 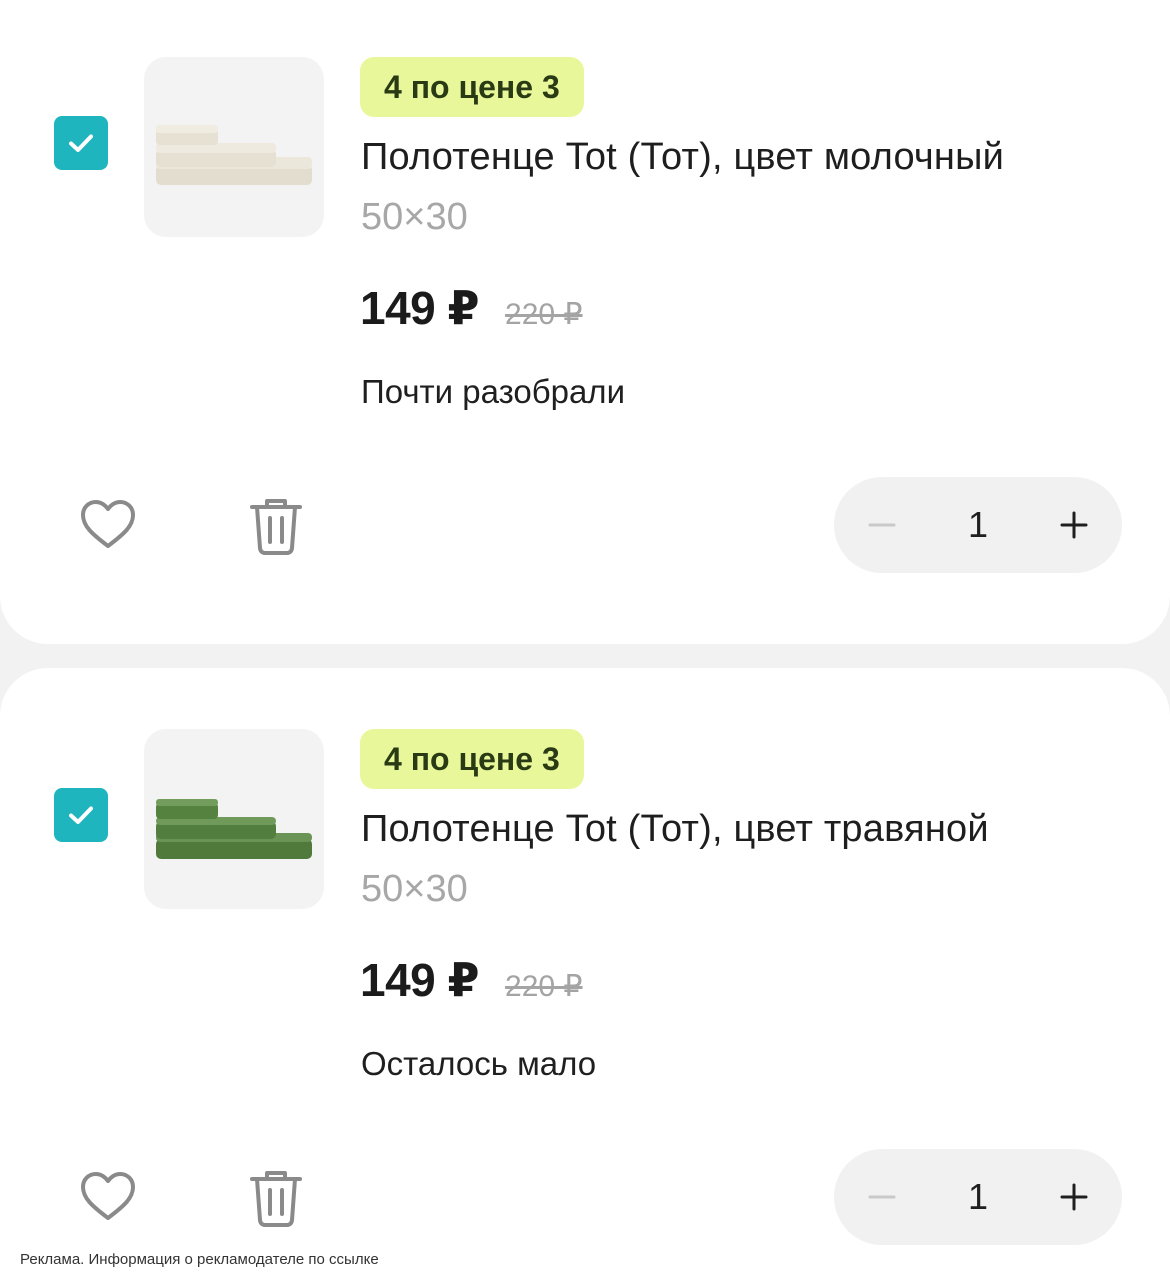 What do you see at coordinates (675, 829) in the screenshot?
I see `product-title: Полотенце Tot (Тот), цвет травяной` at bounding box center [675, 829].